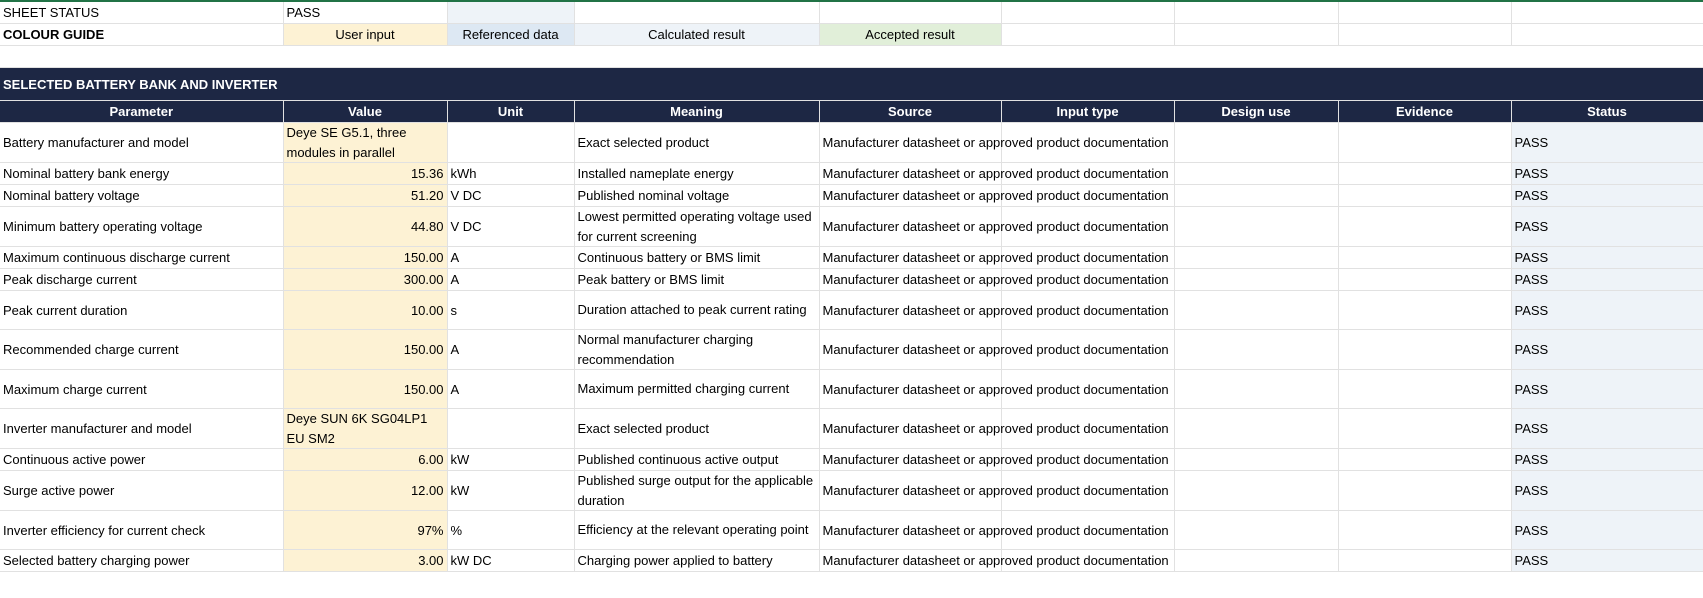 Image resolution: width=1703 pixels, height=598 pixels. What do you see at coordinates (910, 111) in the screenshot?
I see `header-source: Source` at bounding box center [910, 111].